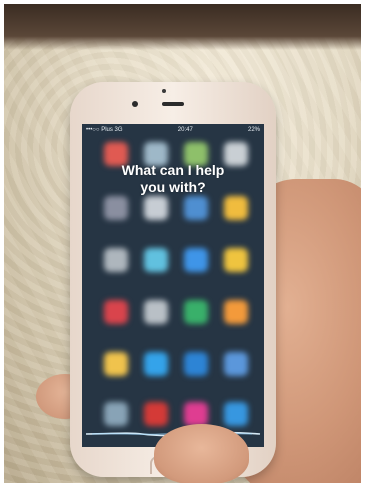 Image resolution: width=365 pixels, height=487 pixels. I want to click on siri-prompt-line-1: What can I help, so click(173, 170).